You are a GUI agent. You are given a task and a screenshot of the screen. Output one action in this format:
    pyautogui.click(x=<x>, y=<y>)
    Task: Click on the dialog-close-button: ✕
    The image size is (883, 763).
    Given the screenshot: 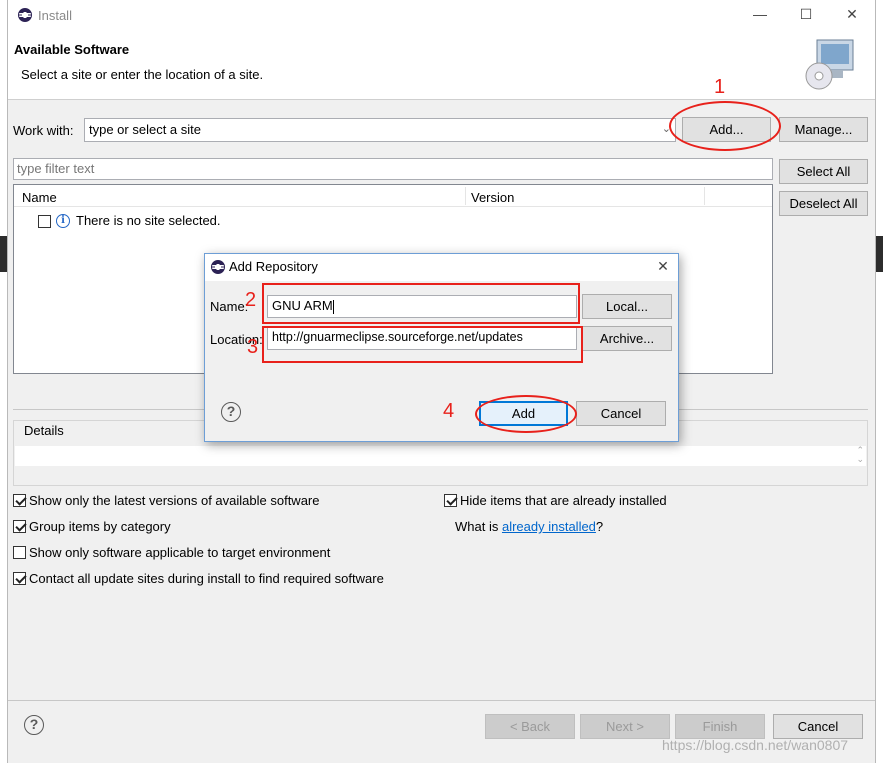 What is the action you would take?
    pyautogui.click(x=663, y=266)
    